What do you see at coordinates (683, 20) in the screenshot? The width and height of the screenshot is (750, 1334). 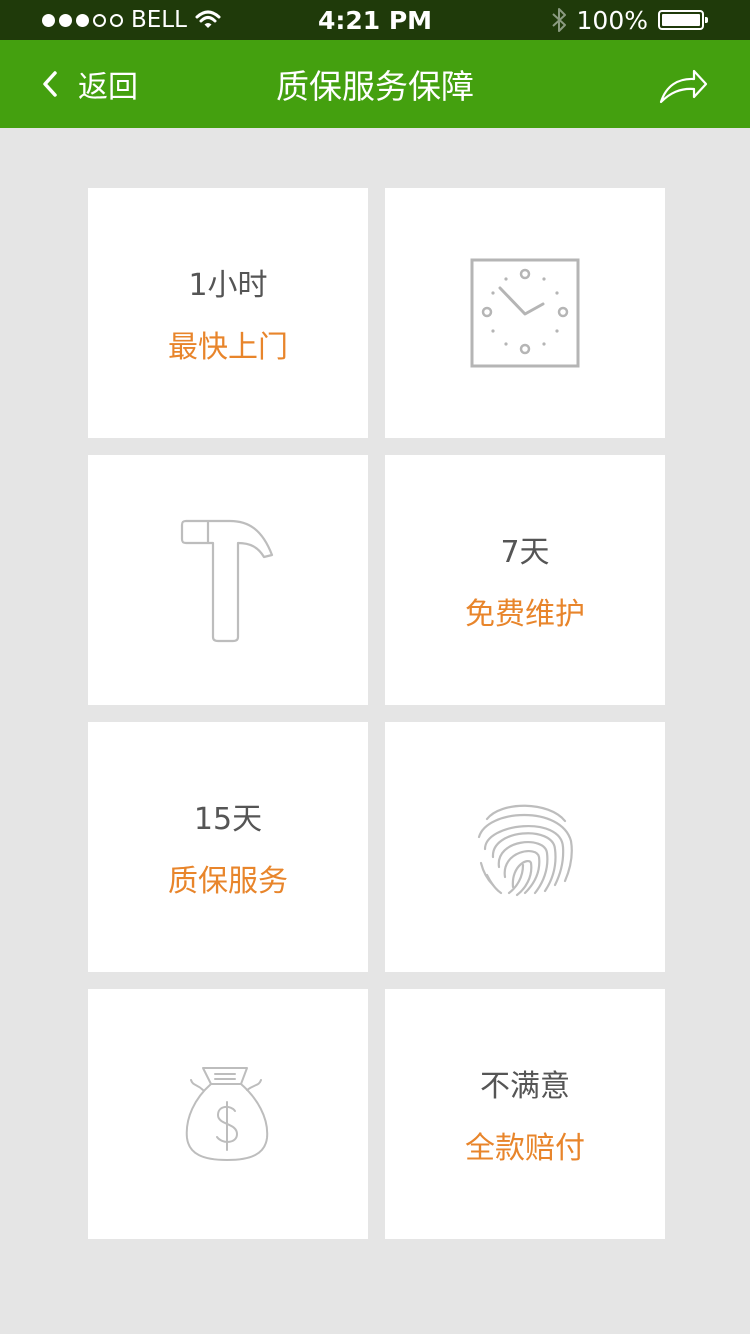 I see `battery-icon` at bounding box center [683, 20].